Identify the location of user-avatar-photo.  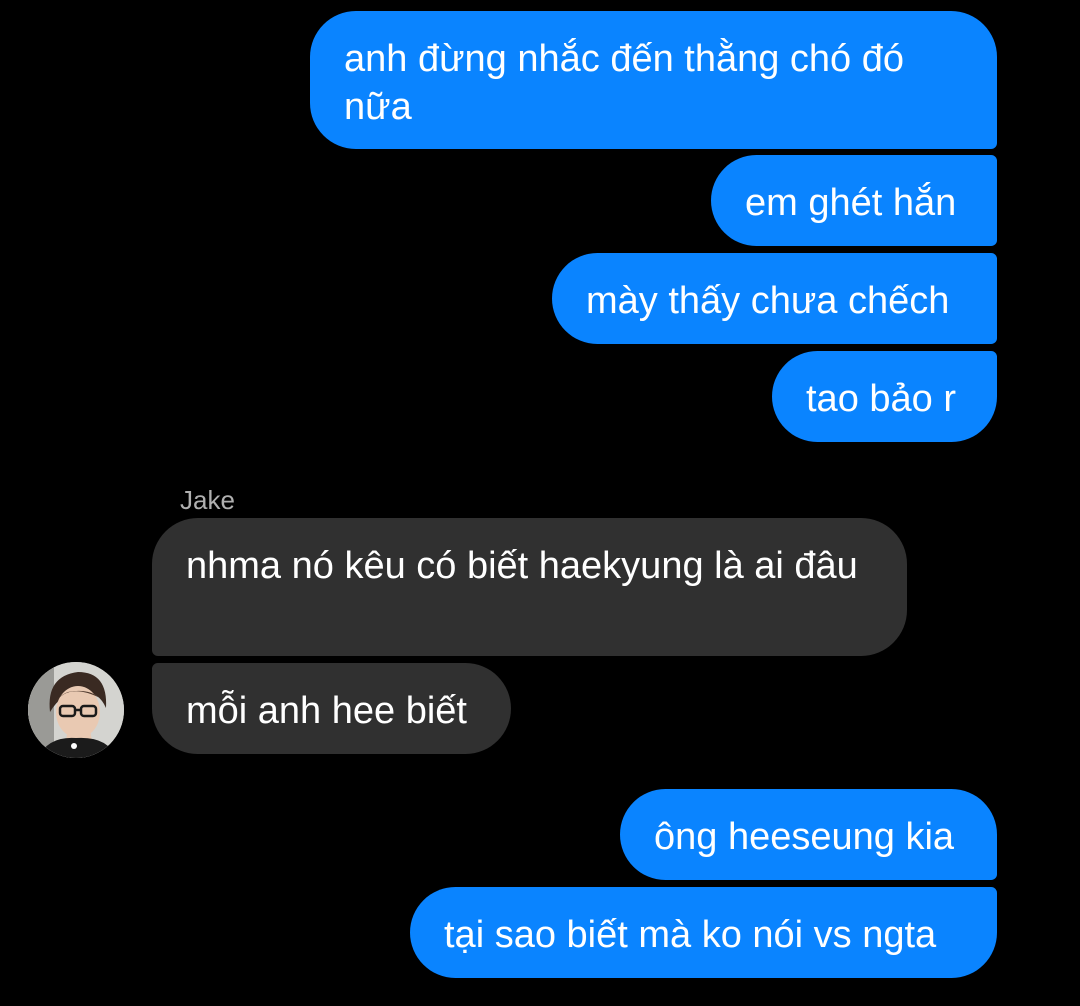
(76, 710).